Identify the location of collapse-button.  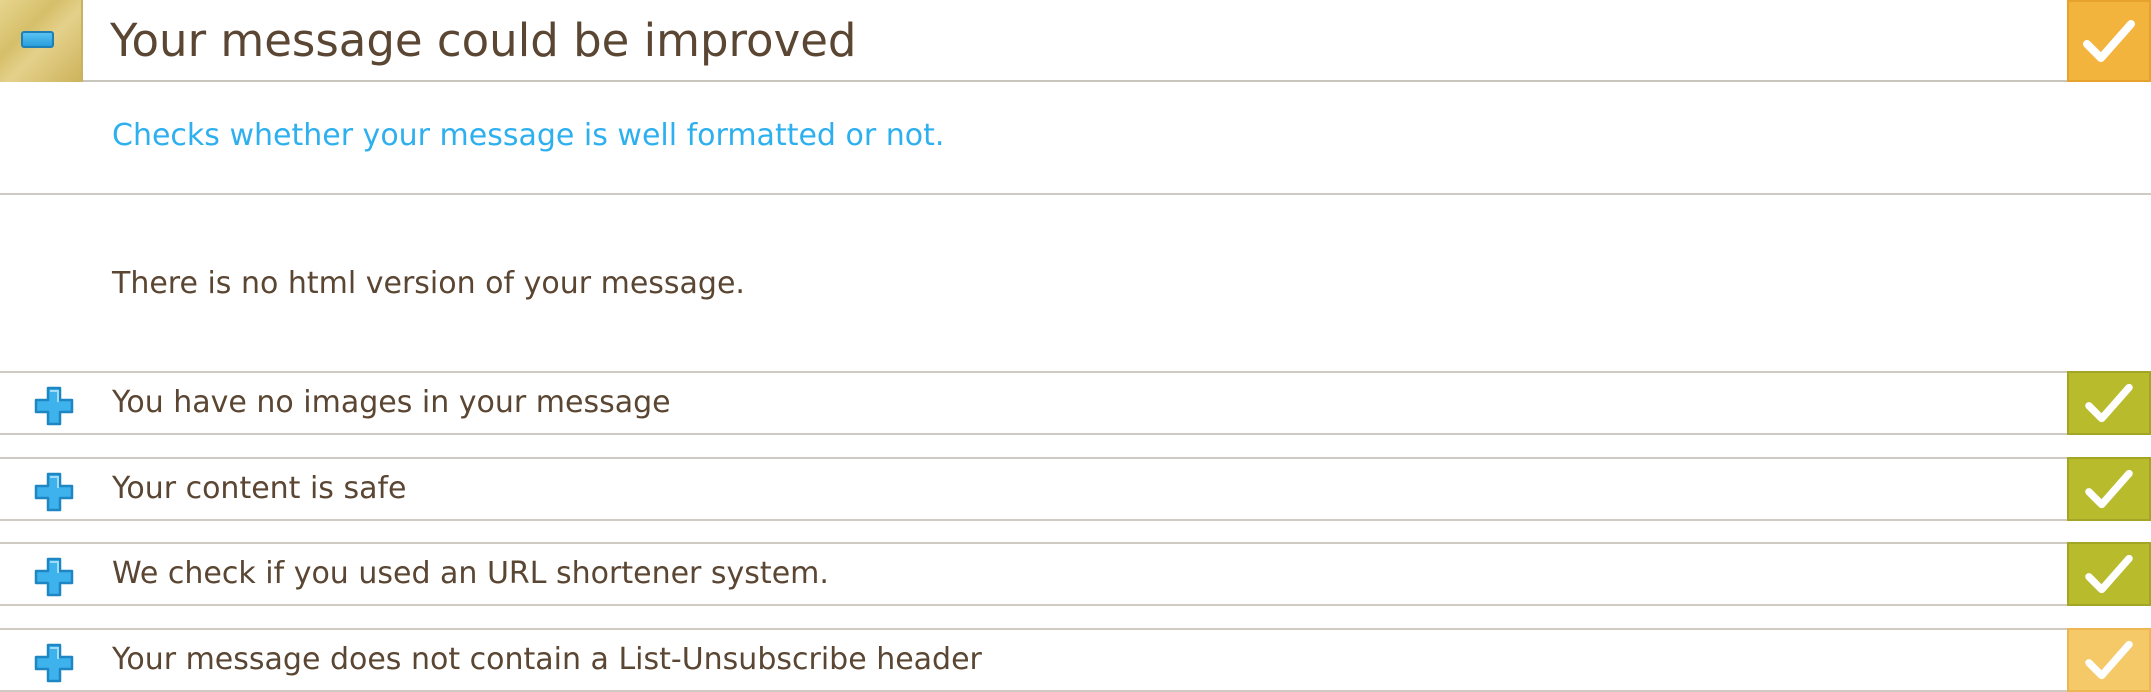
(41, 41).